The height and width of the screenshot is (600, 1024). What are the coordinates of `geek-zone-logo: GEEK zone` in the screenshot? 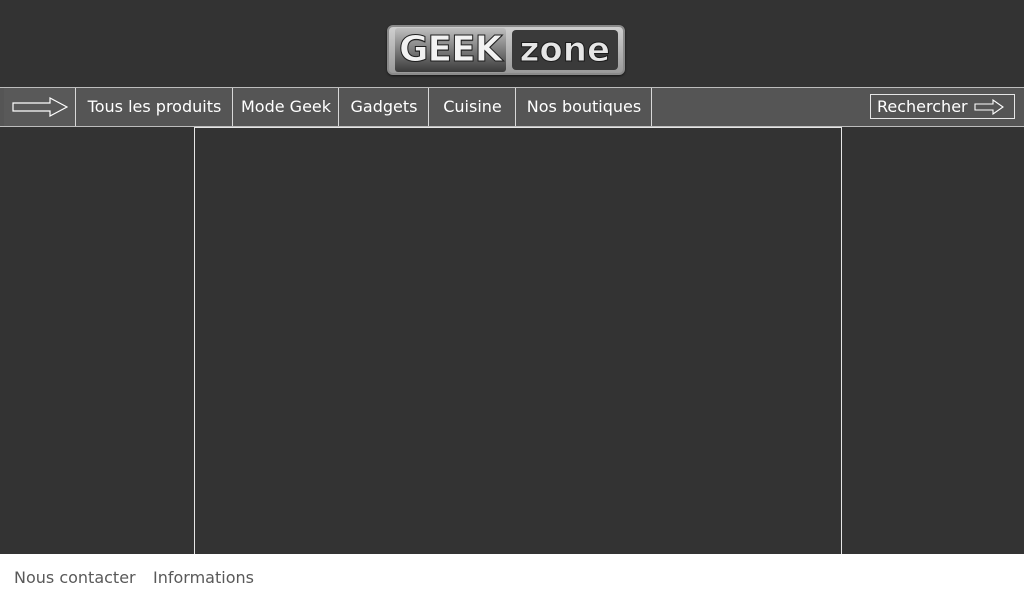 It's located at (506, 50).